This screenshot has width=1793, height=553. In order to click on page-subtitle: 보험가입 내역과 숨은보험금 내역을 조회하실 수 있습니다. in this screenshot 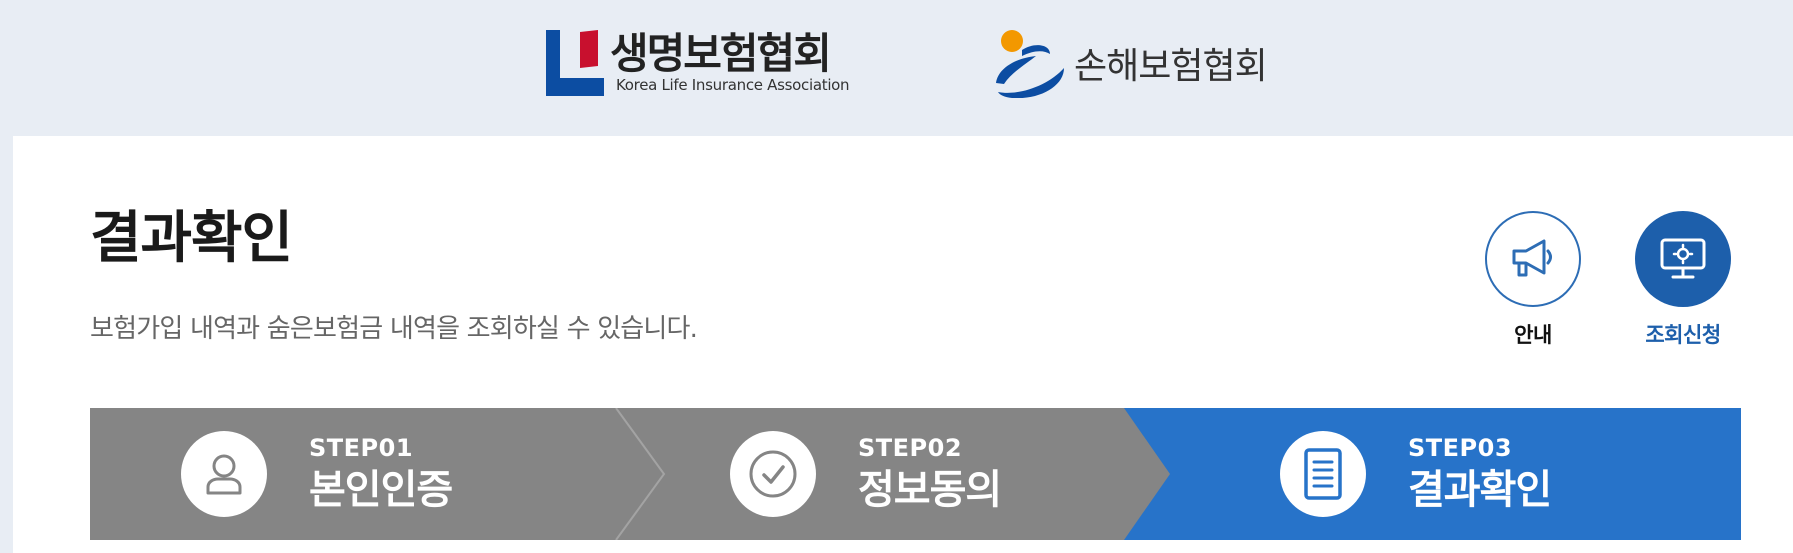, I will do `click(394, 329)`.